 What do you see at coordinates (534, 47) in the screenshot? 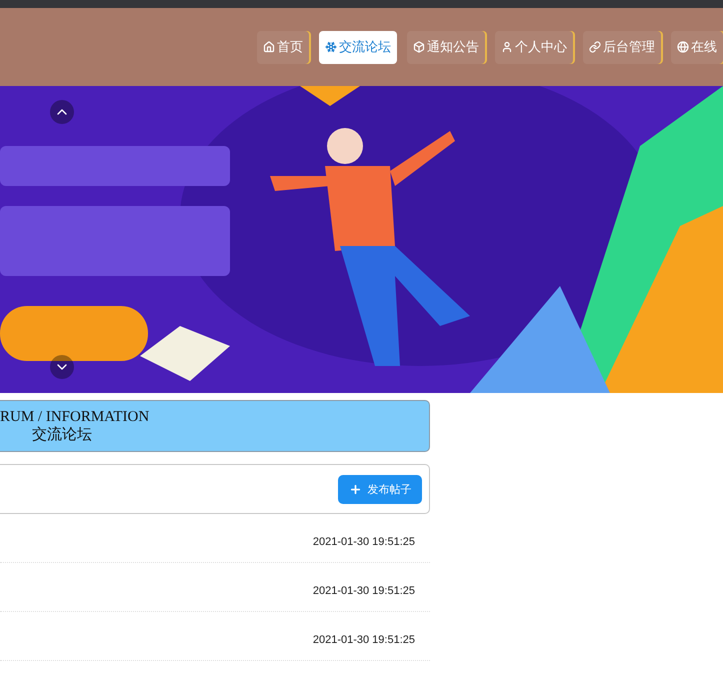
I see `nav-item: 个人中心` at bounding box center [534, 47].